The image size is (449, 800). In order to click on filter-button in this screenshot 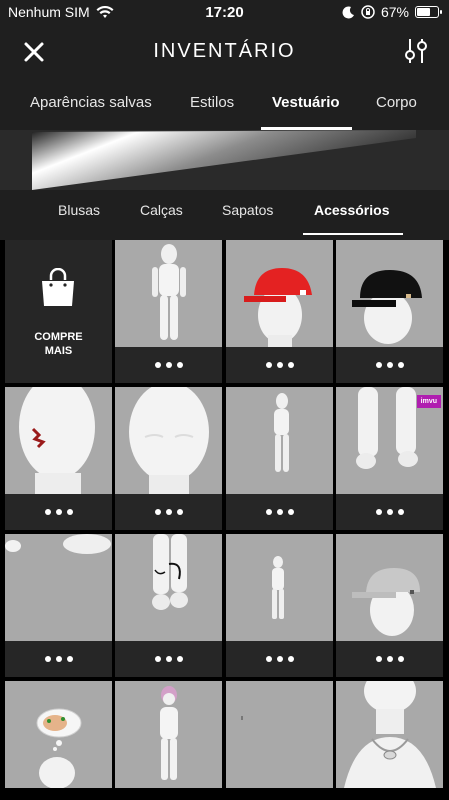, I will do `click(416, 51)`.